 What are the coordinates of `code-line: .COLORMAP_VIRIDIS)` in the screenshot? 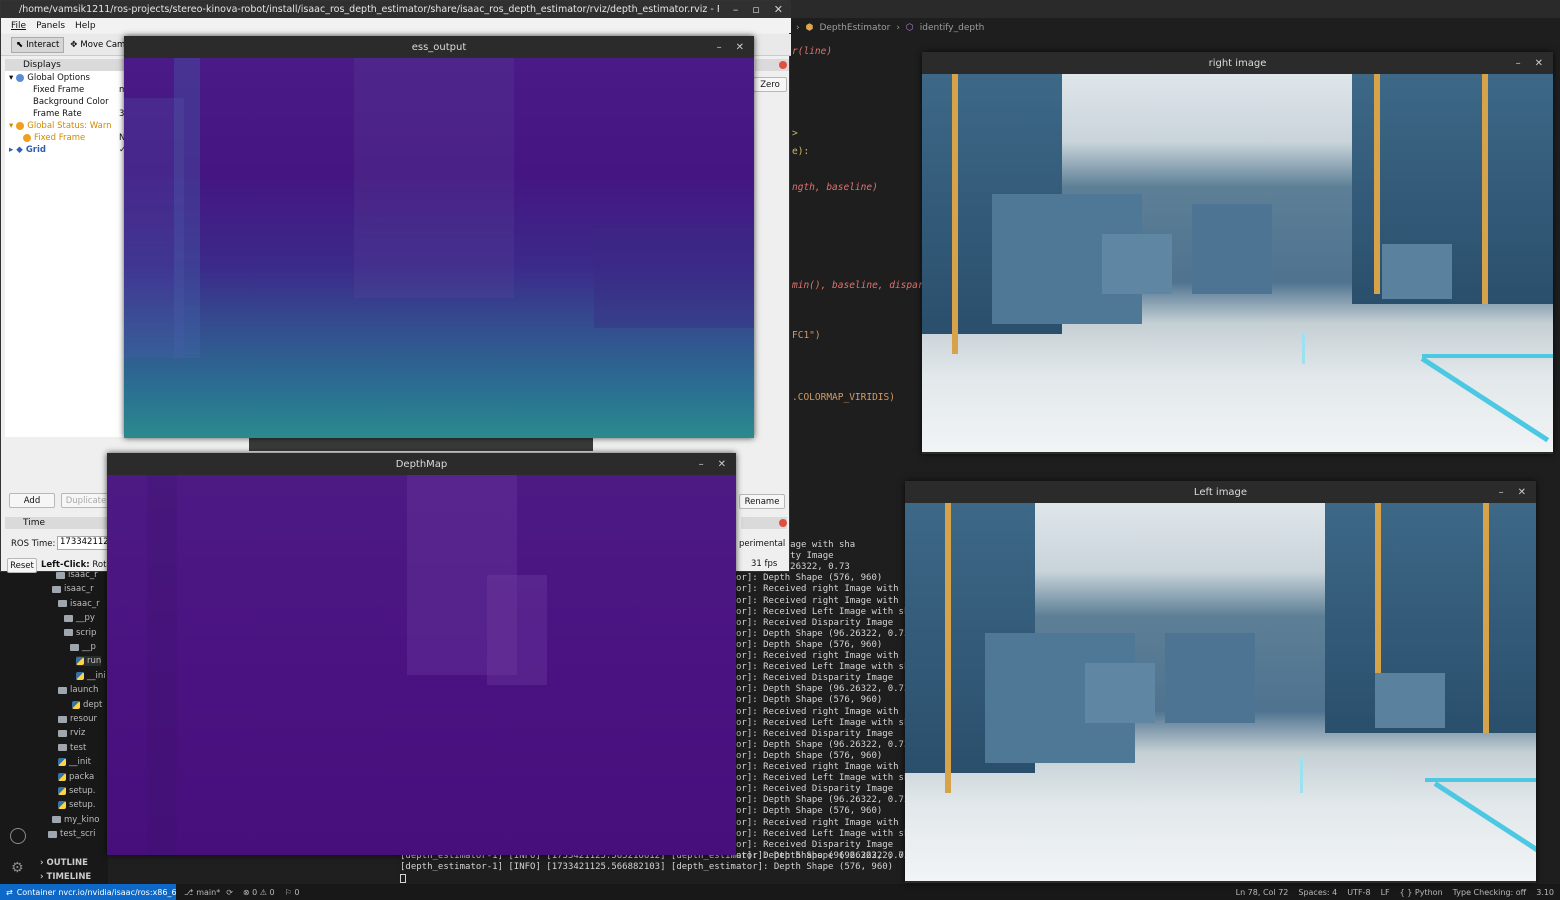 It's located at (843, 397).